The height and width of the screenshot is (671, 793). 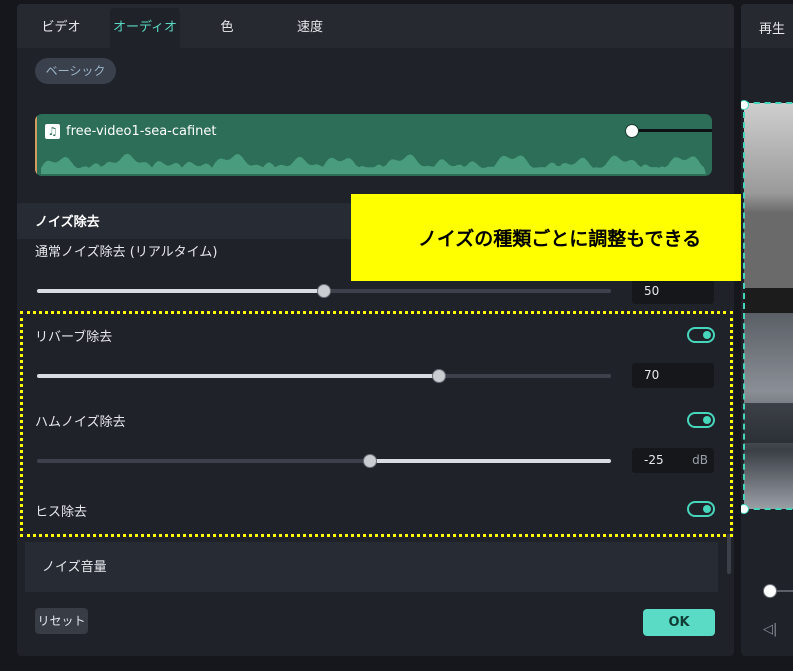 I want to click on preview-panel: 再生 ◁|, so click(x=767, y=330).